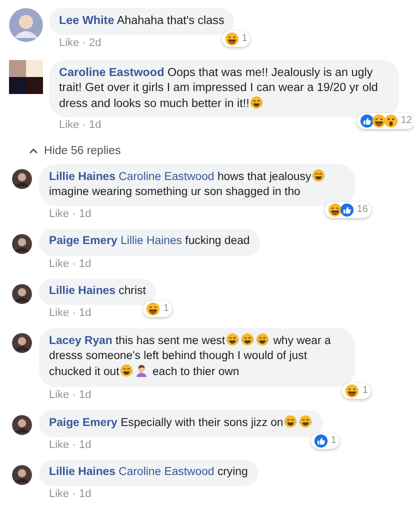  I want to click on reaction-badge: 16, so click(347, 210).